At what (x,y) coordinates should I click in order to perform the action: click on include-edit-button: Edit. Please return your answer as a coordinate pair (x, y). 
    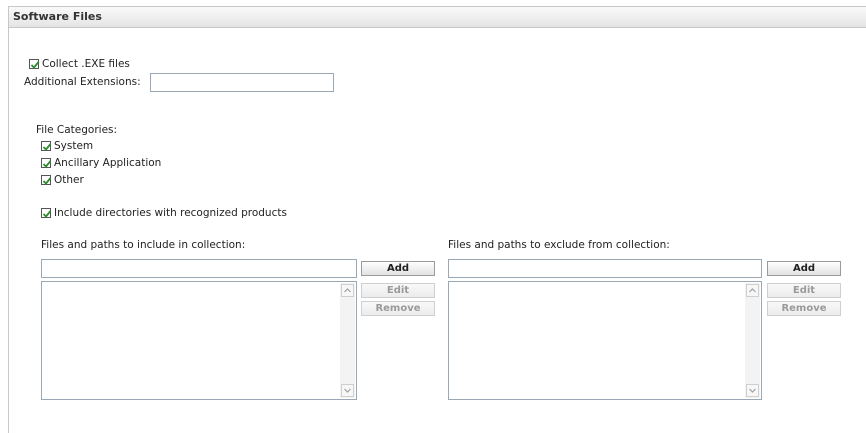
    Looking at the image, I should click on (398, 290).